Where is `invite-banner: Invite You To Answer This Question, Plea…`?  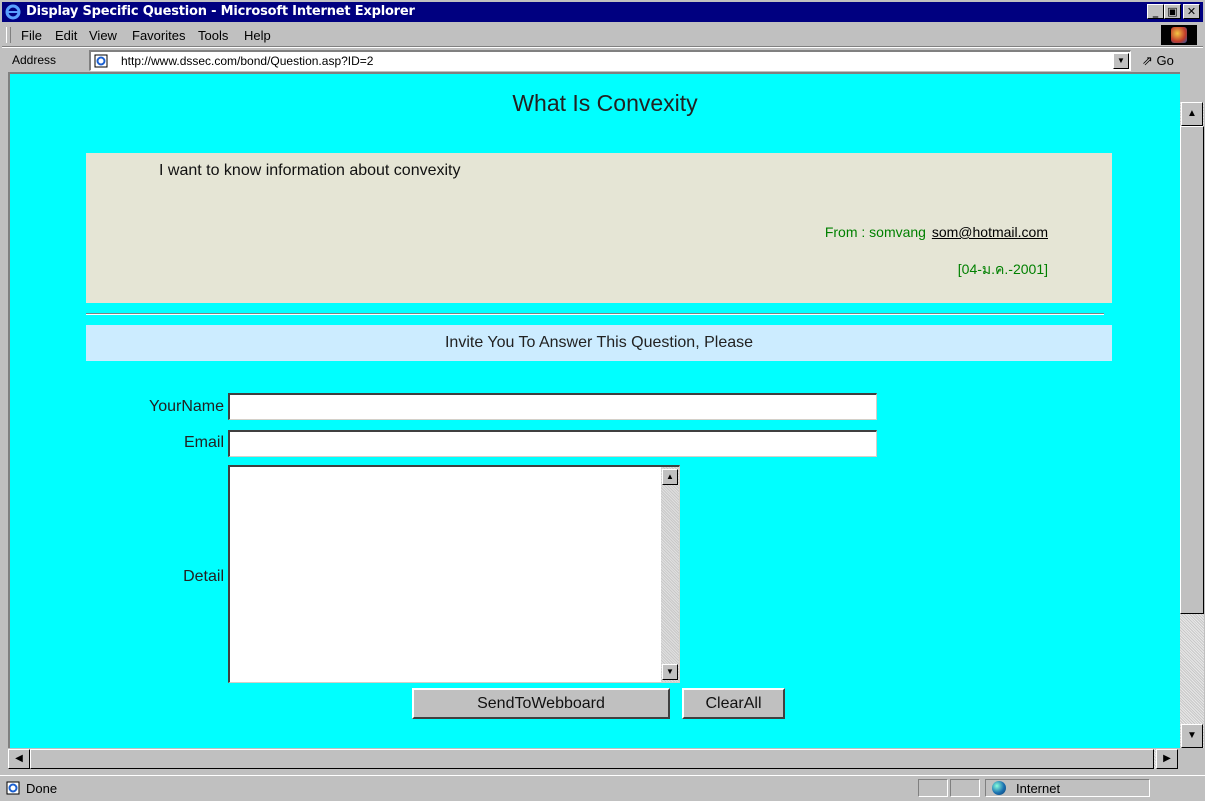 invite-banner: Invite You To Answer This Question, Plea… is located at coordinates (599, 343).